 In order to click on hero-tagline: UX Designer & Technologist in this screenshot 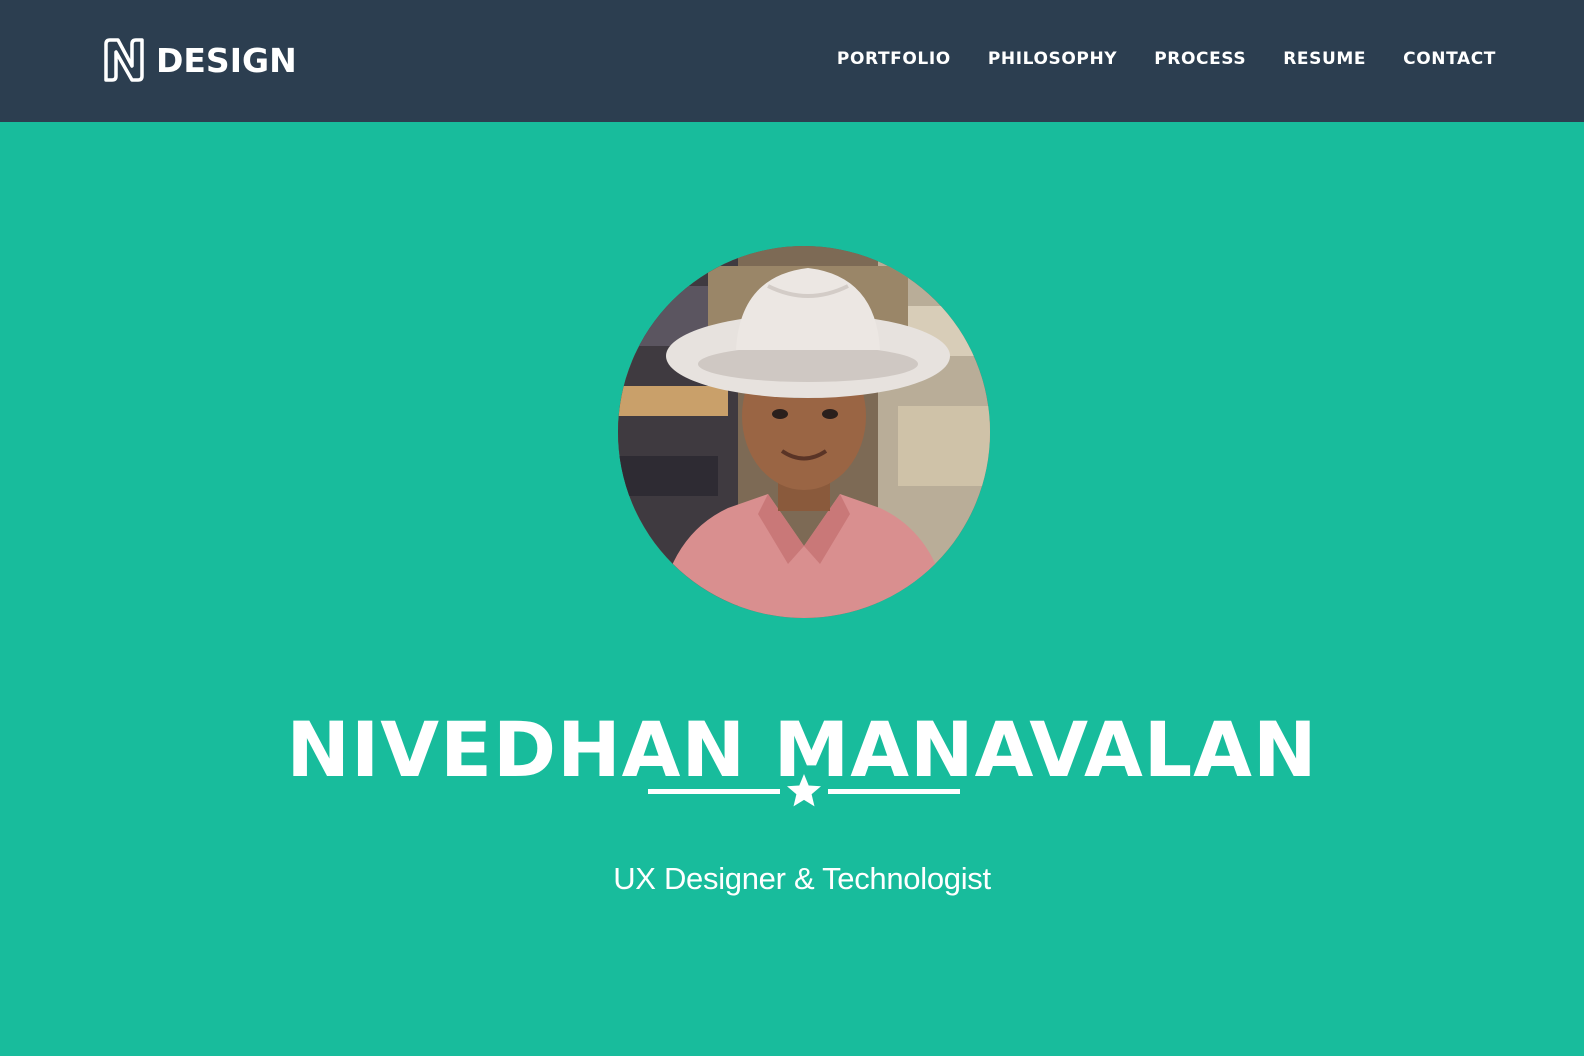, I will do `click(802, 878)`.